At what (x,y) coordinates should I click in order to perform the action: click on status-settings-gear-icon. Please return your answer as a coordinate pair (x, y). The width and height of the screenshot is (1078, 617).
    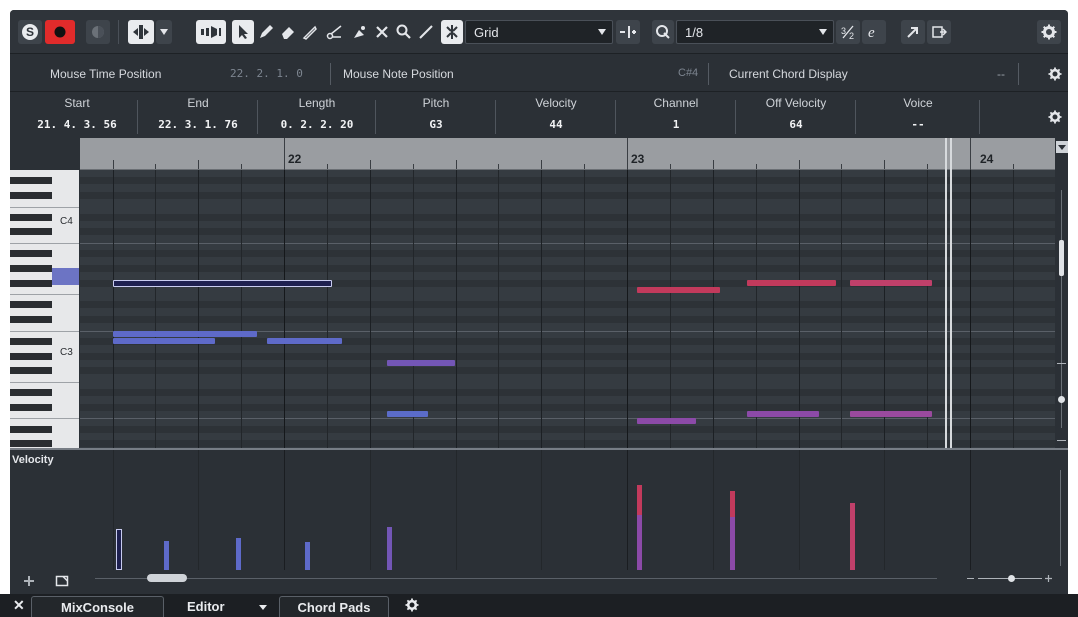
    Looking at the image, I should click on (1055, 74).